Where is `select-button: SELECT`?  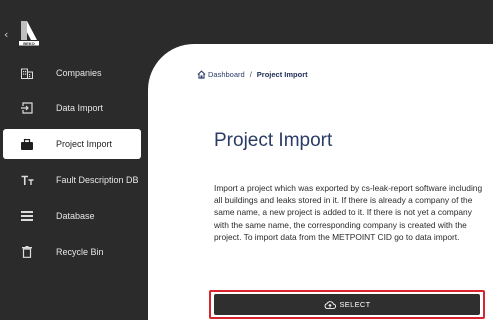 select-button: SELECT is located at coordinates (347, 304).